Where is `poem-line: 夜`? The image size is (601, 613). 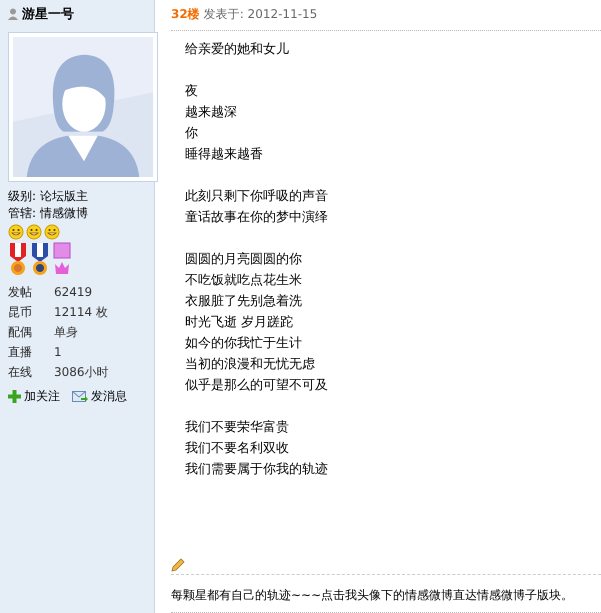 poem-line: 夜 is located at coordinates (192, 92).